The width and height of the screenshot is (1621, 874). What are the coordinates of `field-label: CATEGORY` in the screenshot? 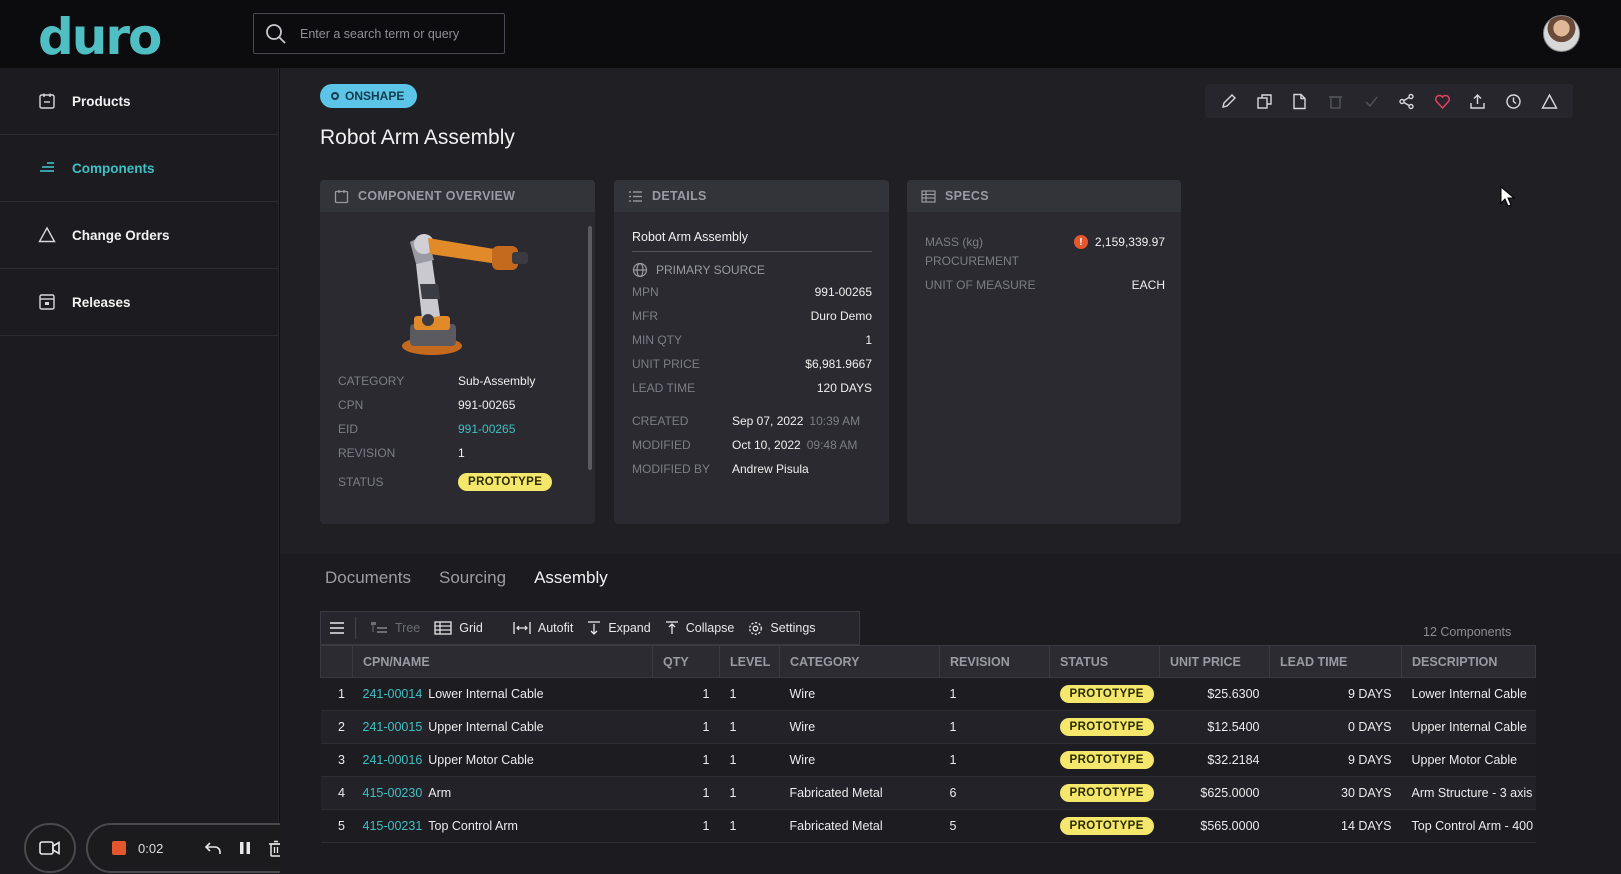 It's located at (371, 381).